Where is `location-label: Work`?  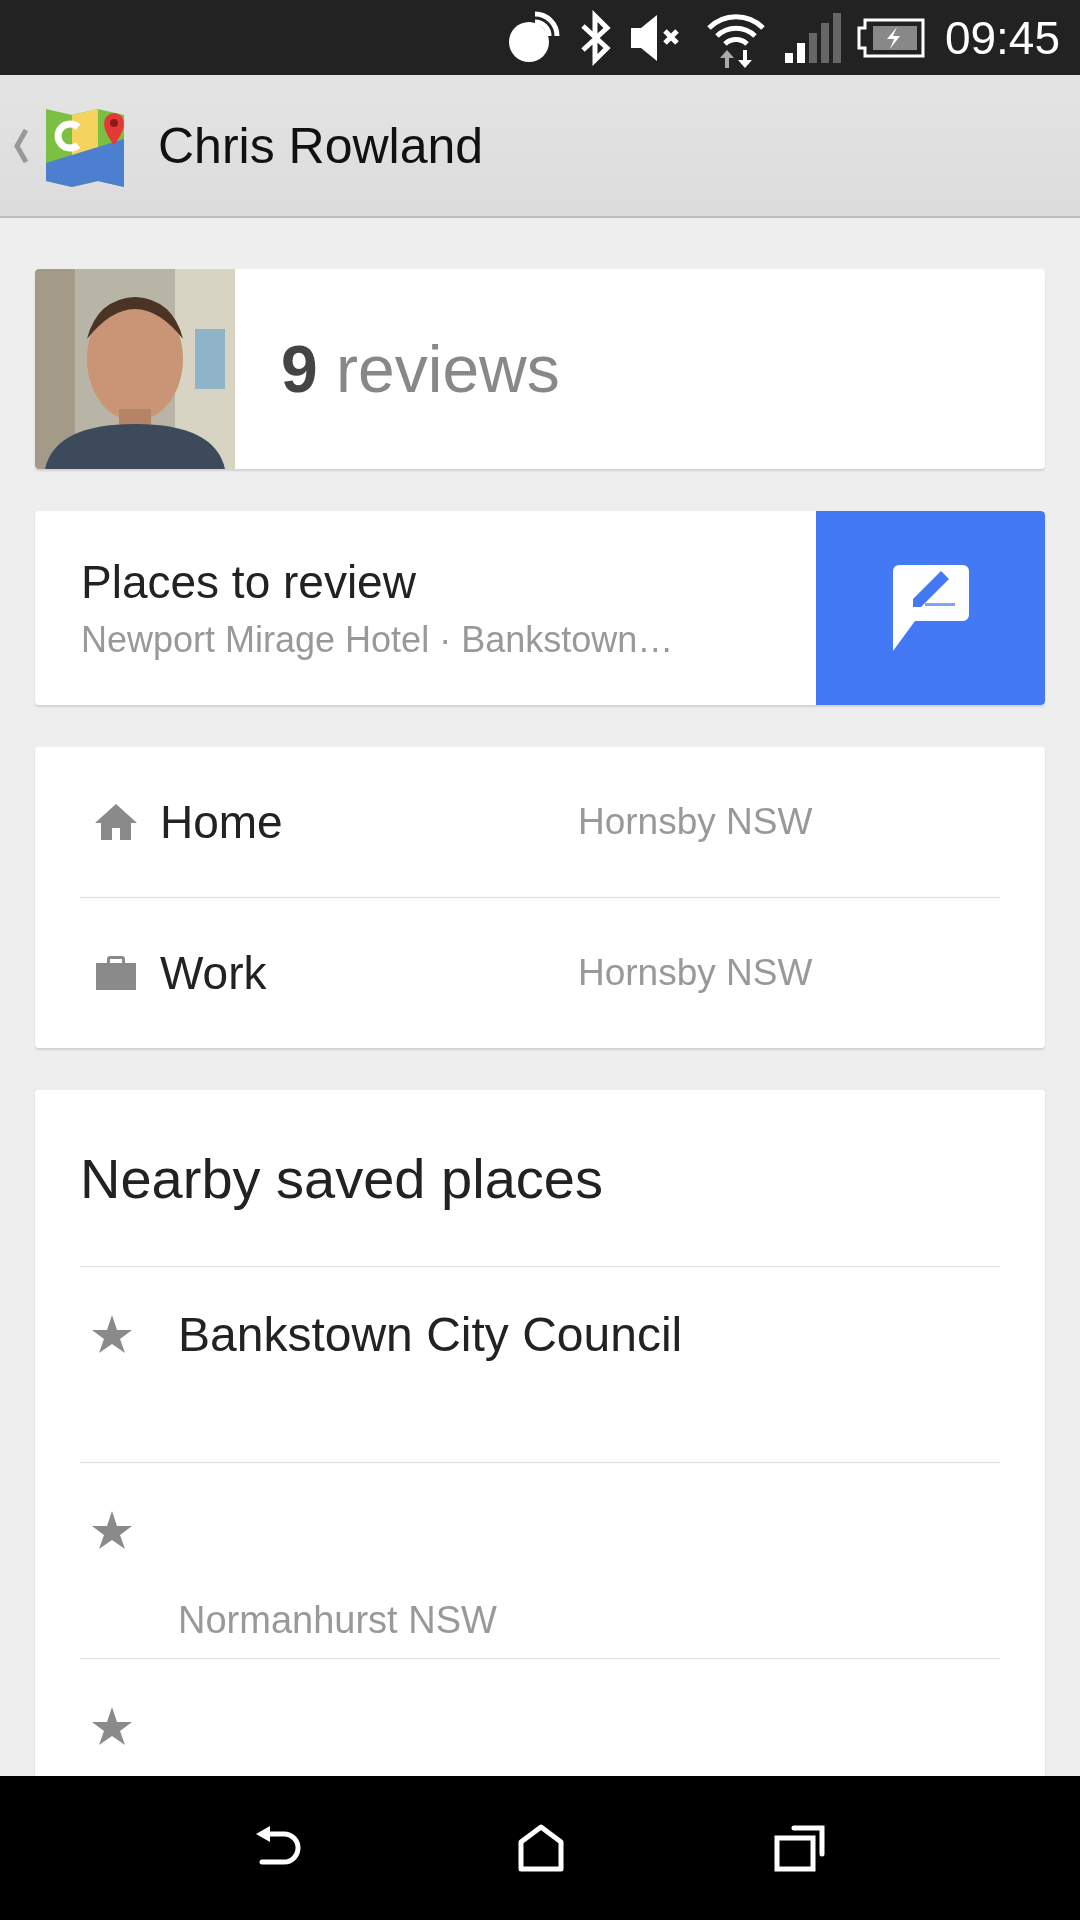 location-label: Work is located at coordinates (214, 973).